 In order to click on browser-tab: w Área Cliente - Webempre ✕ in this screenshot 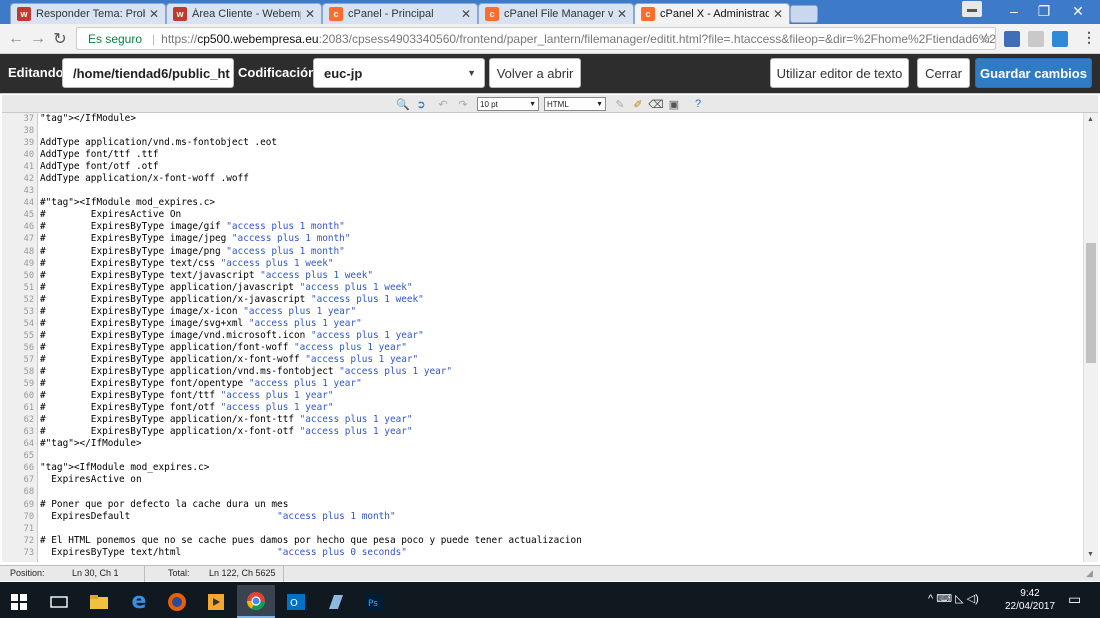, I will do `click(244, 13)`.